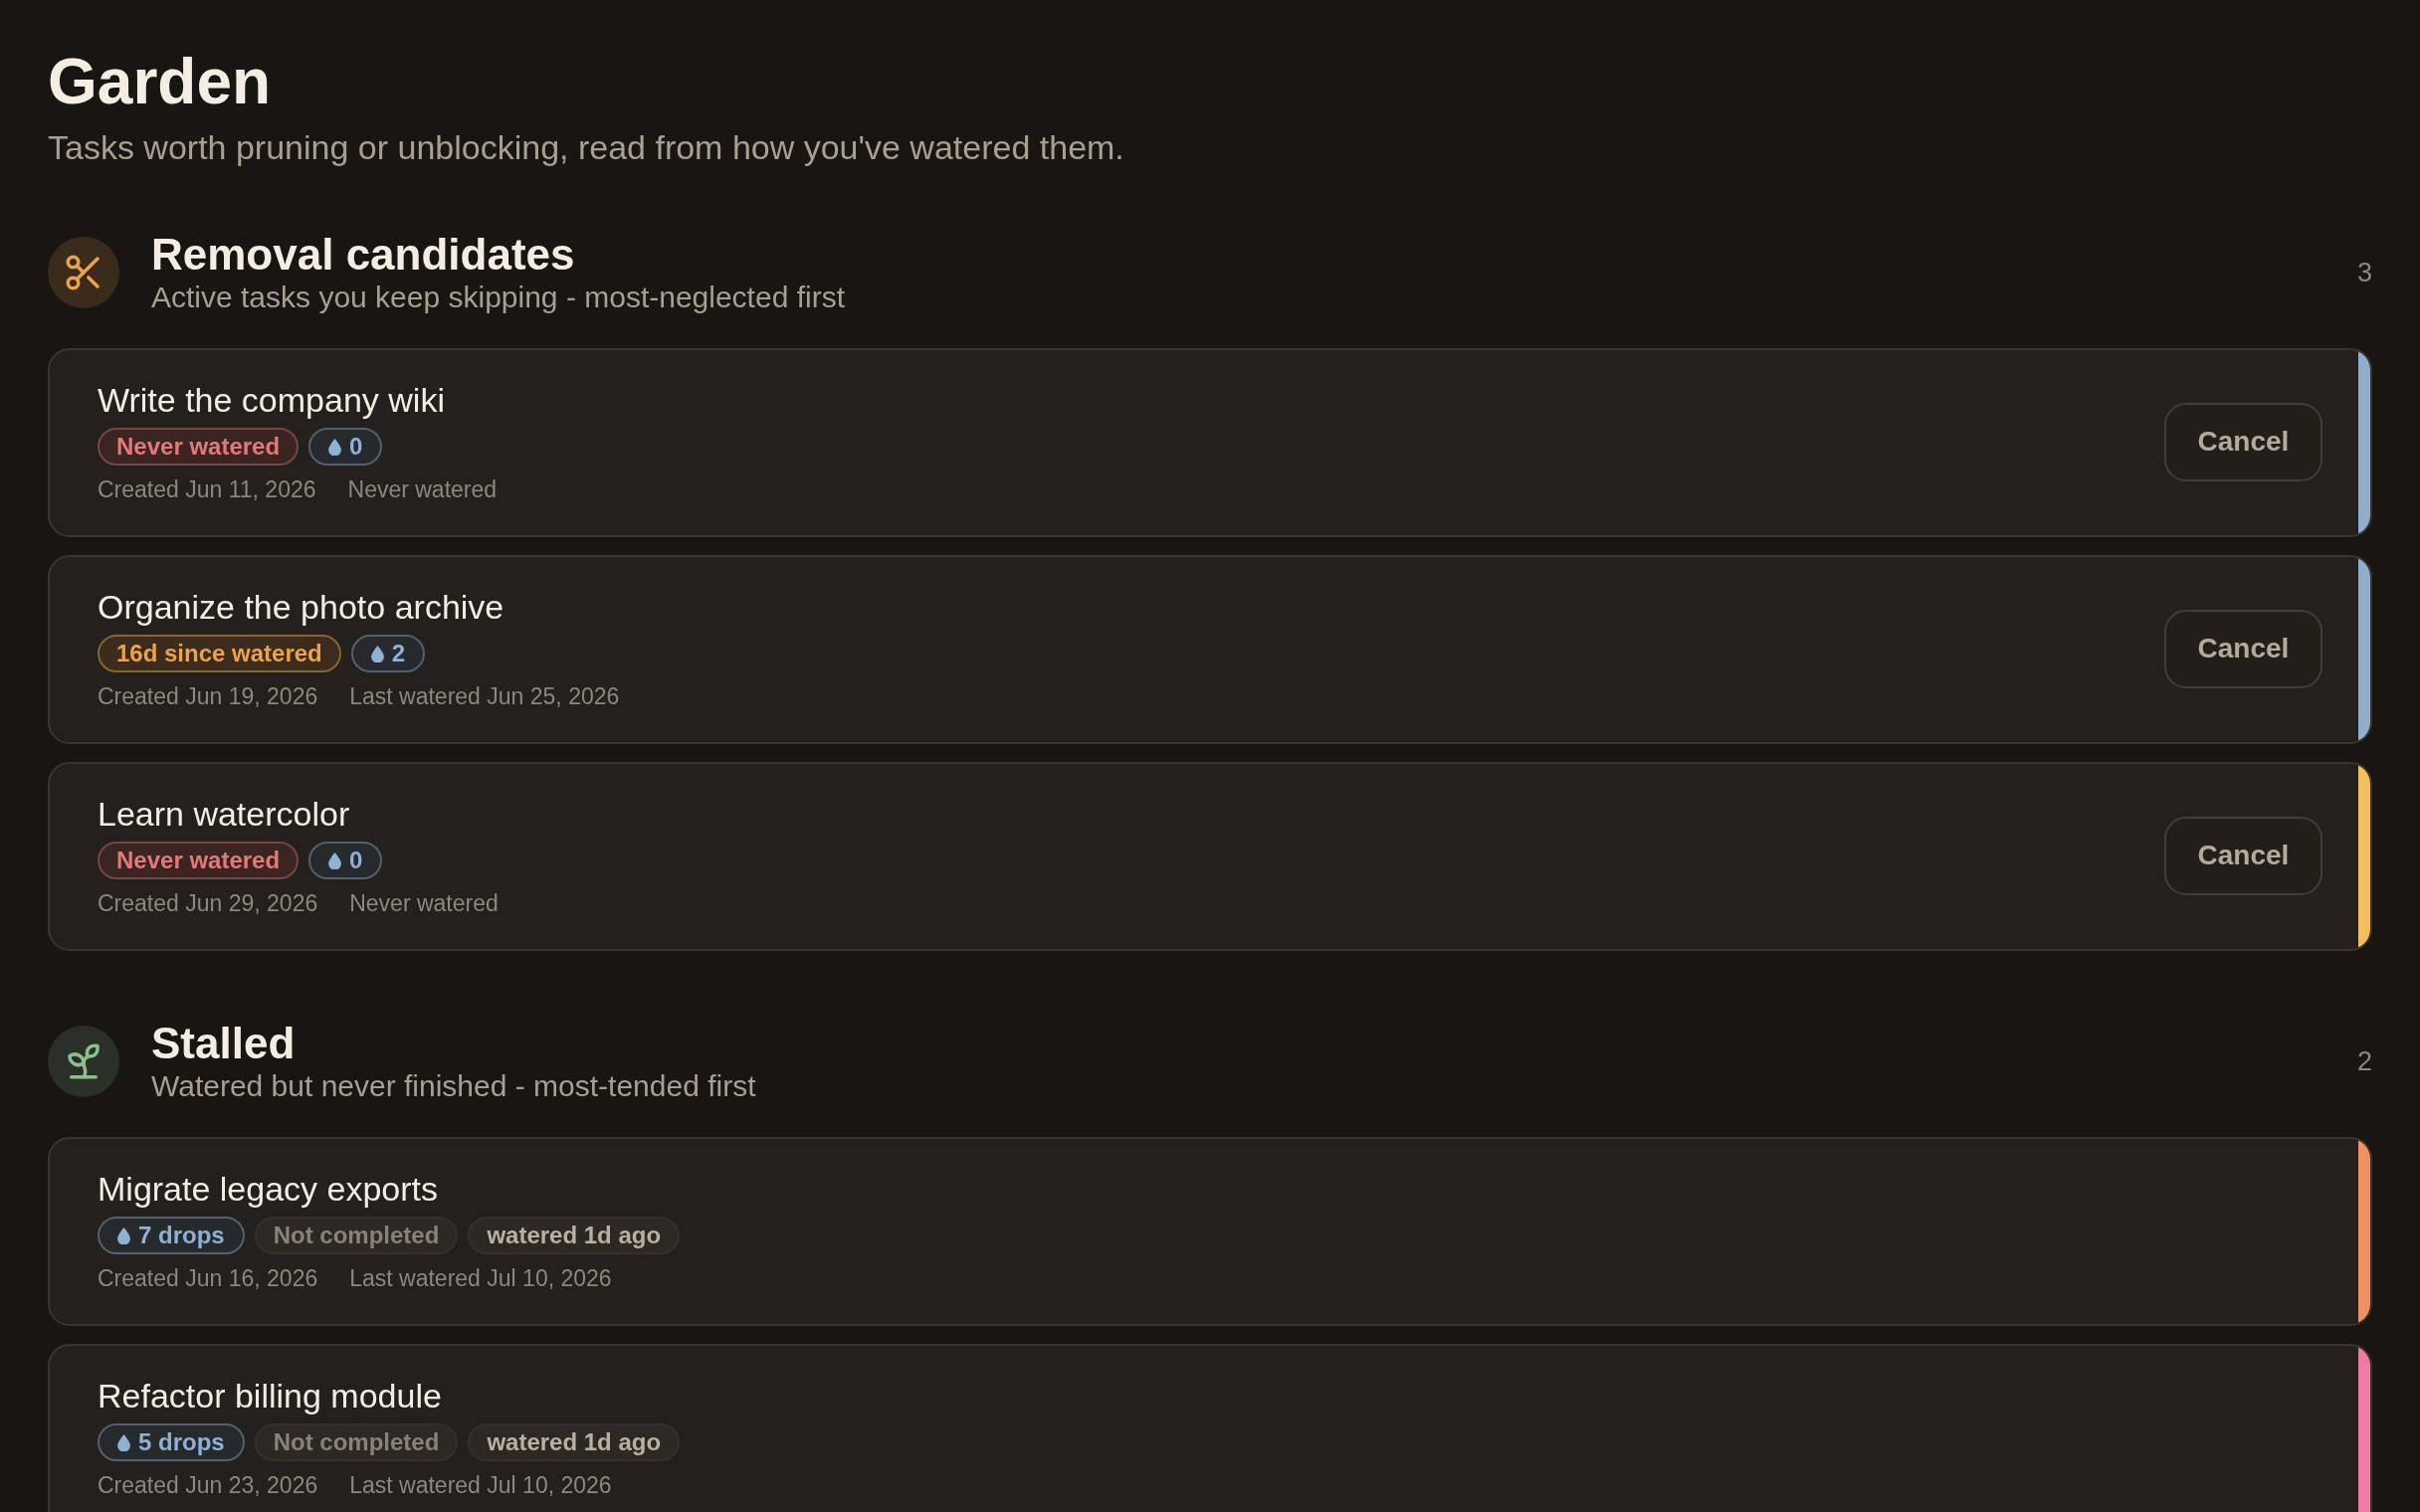  I want to click on task-title: Write the company wiki, so click(271, 400).